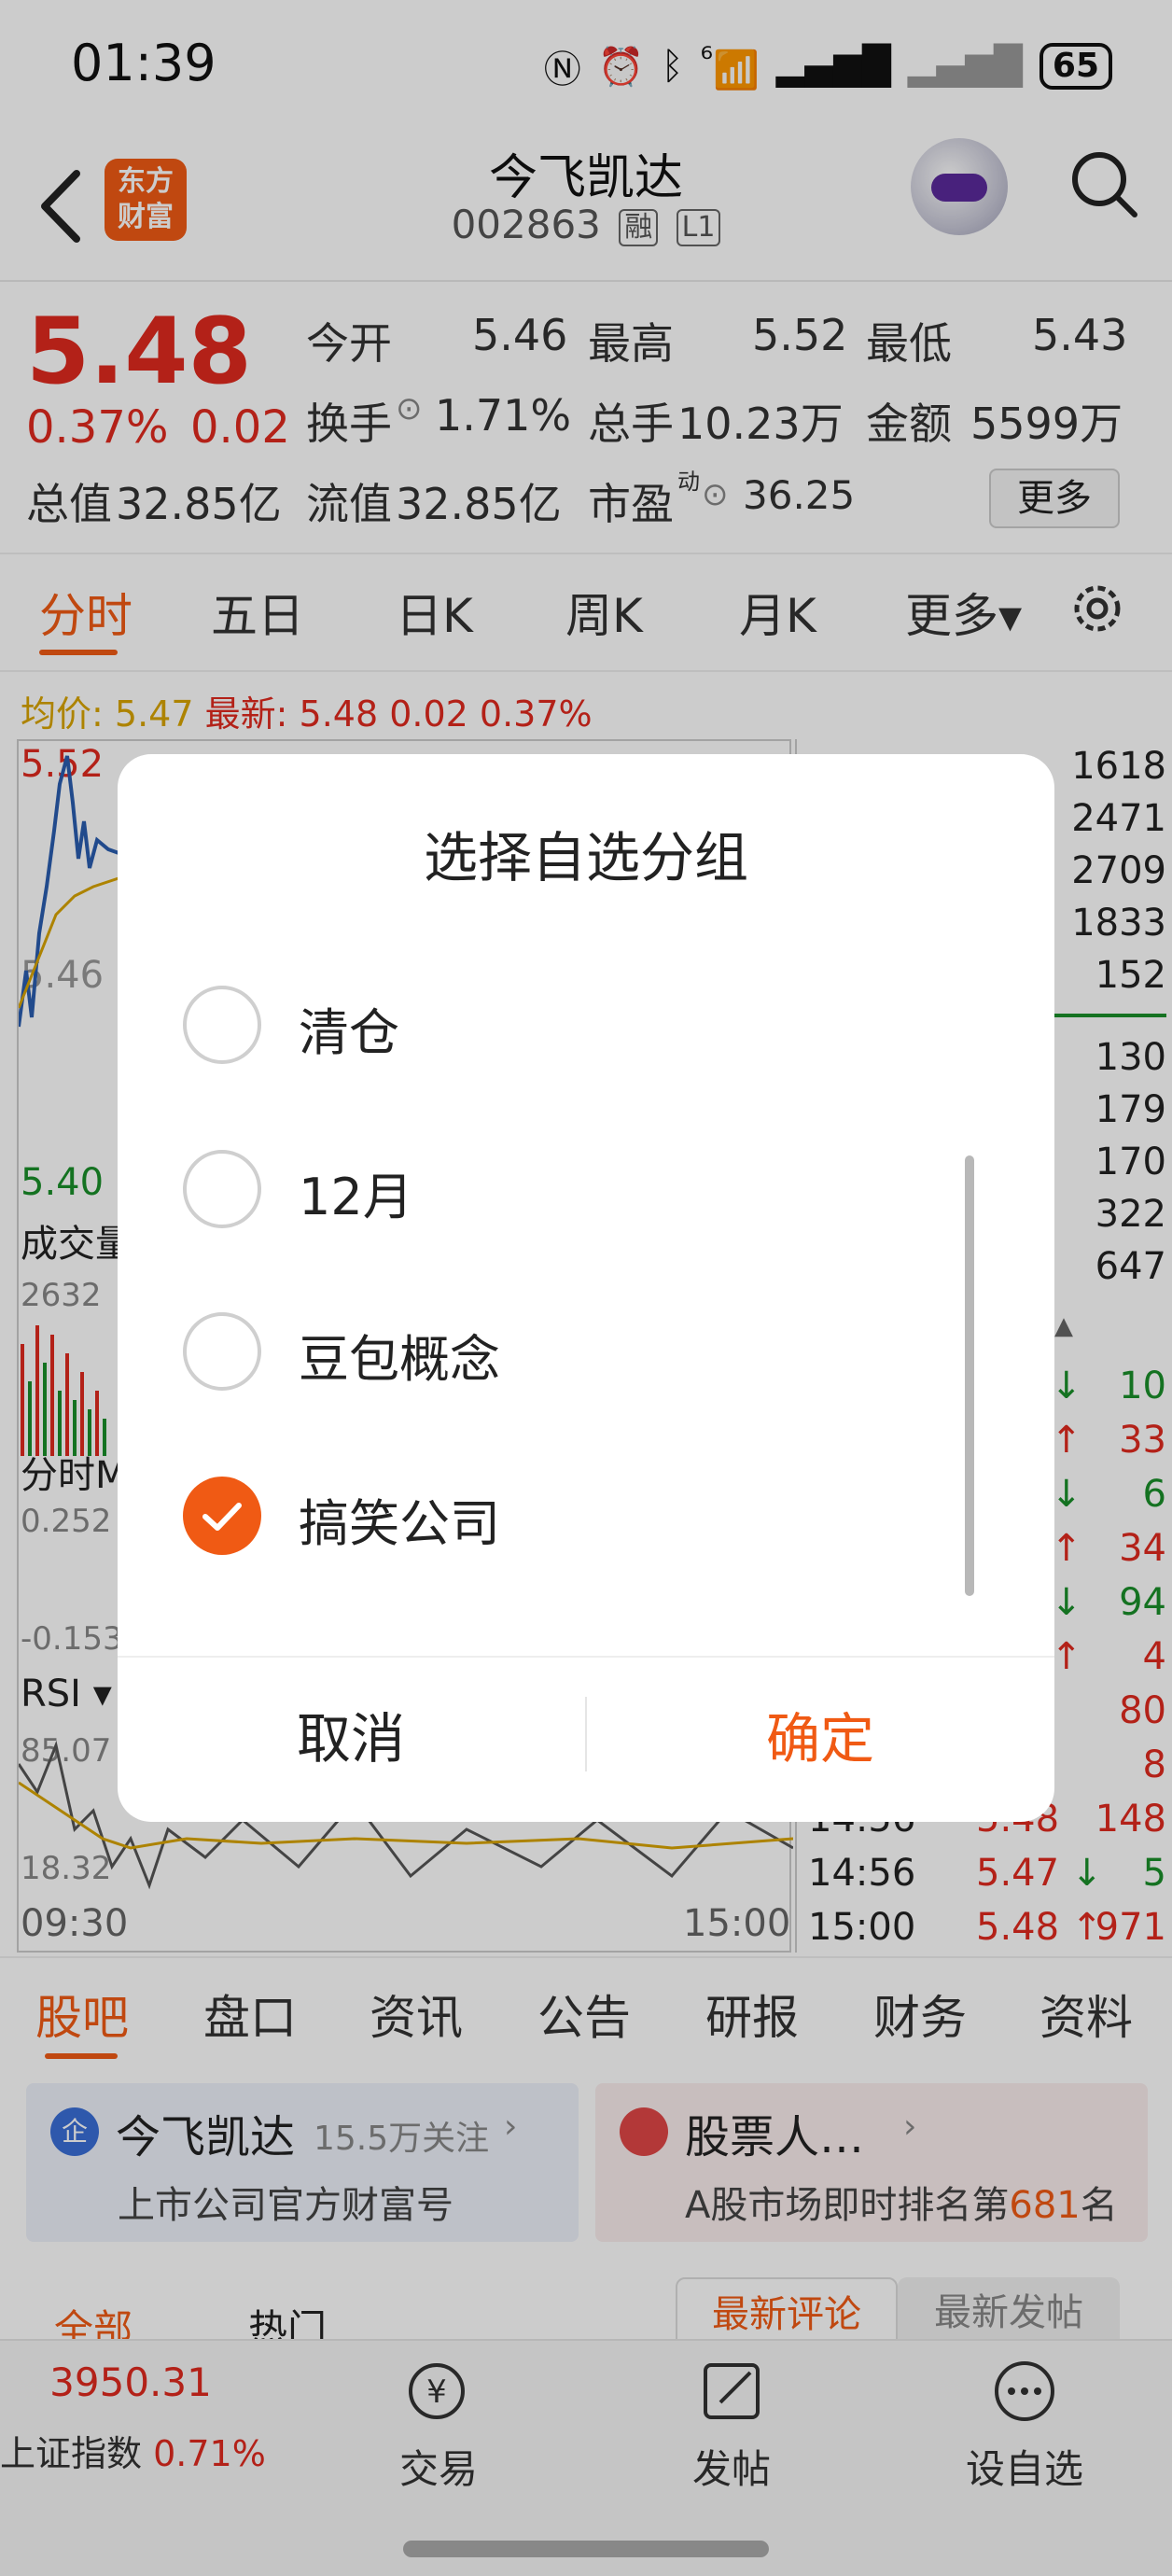 This screenshot has width=1172, height=2576. What do you see at coordinates (556, 1029) in the screenshot?
I see `group-option-qingcang: 清仓` at bounding box center [556, 1029].